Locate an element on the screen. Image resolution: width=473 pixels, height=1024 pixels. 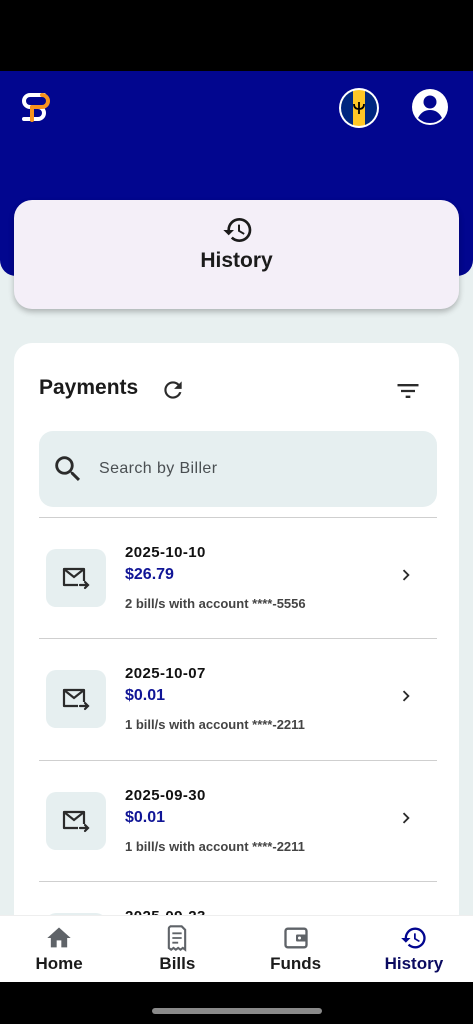
nav-label: Bills is located at coordinates (177, 963).